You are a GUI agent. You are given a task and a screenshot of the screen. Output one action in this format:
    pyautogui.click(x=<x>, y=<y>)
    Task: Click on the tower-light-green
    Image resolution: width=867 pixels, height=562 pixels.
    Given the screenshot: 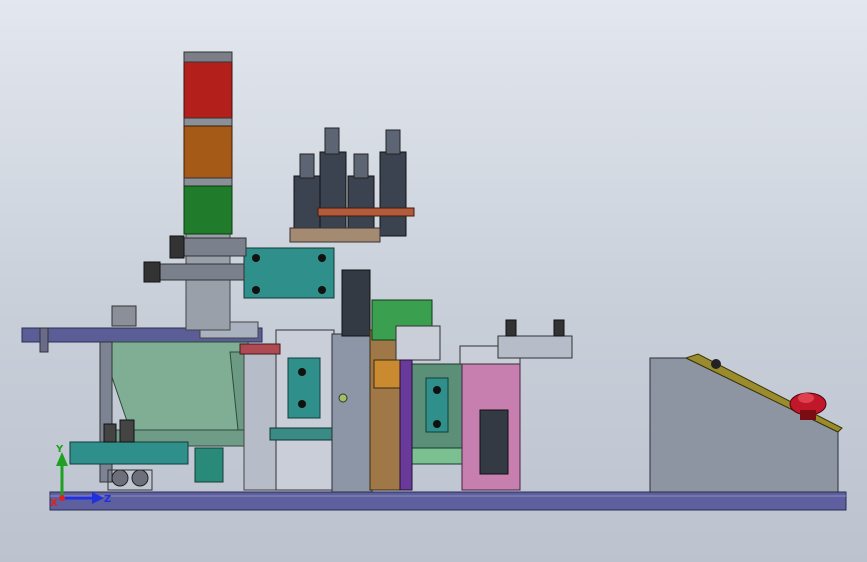 What is the action you would take?
    pyautogui.click(x=208, y=210)
    